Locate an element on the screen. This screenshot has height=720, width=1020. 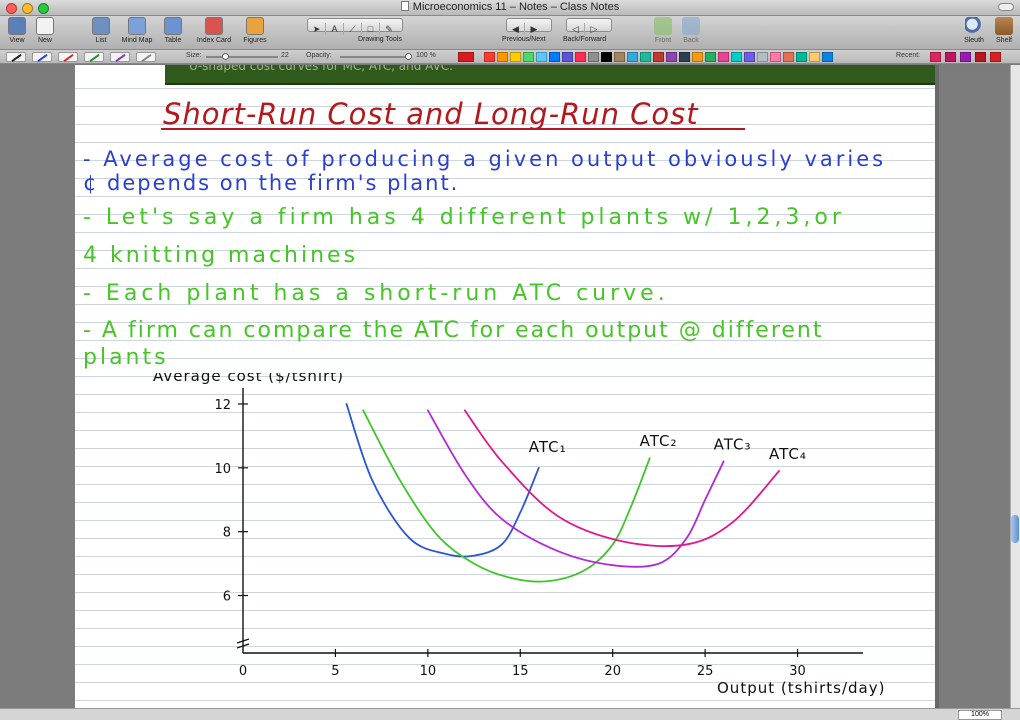
opacity-slider is located at coordinates (376, 57).